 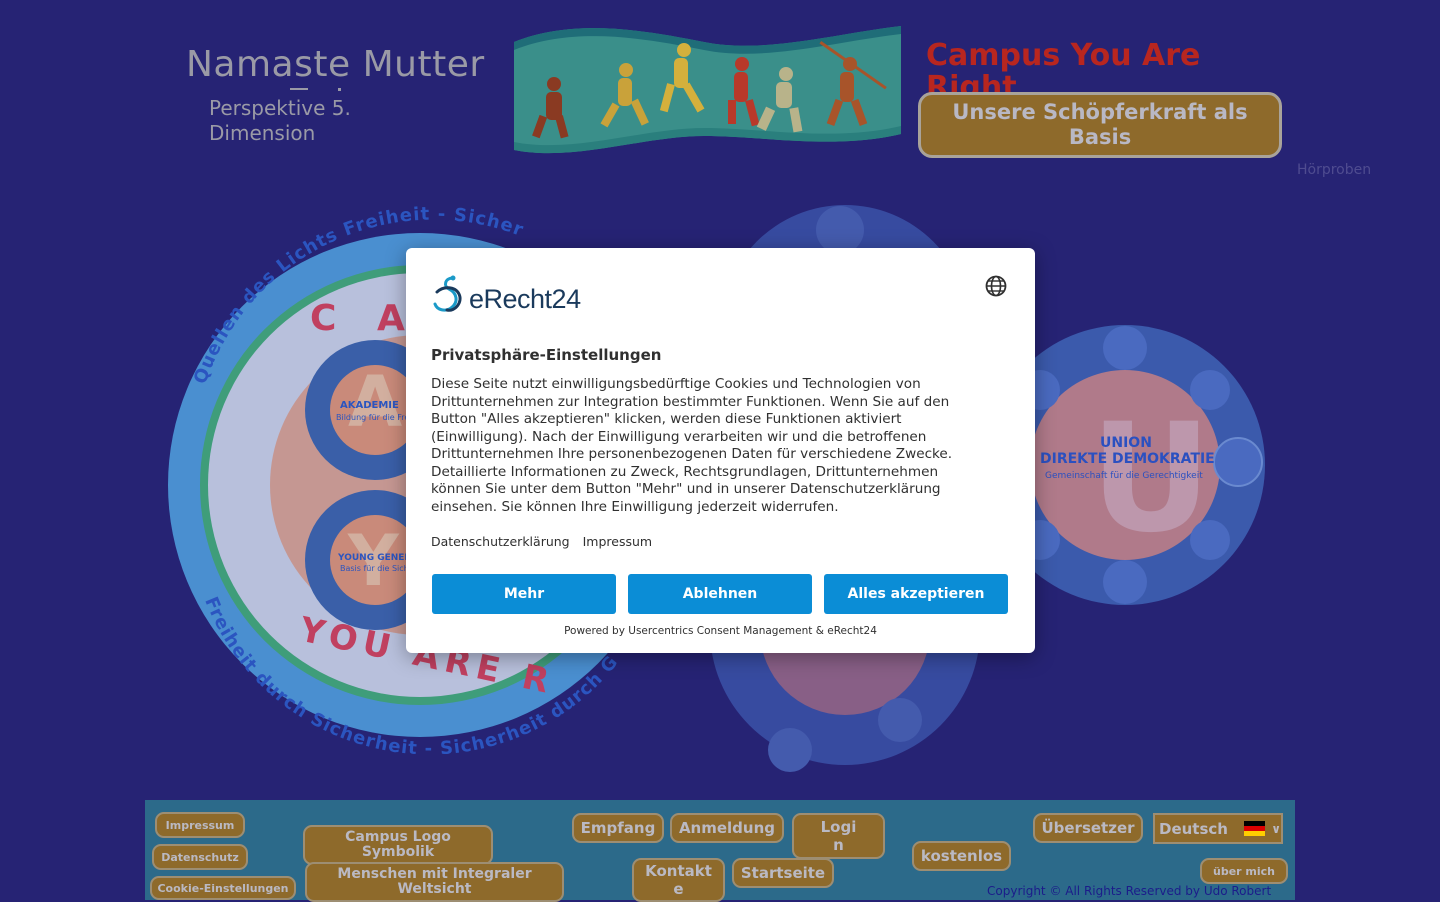 What do you see at coordinates (961, 856) in the screenshot?
I see `kostenlos-button: kostenlos` at bounding box center [961, 856].